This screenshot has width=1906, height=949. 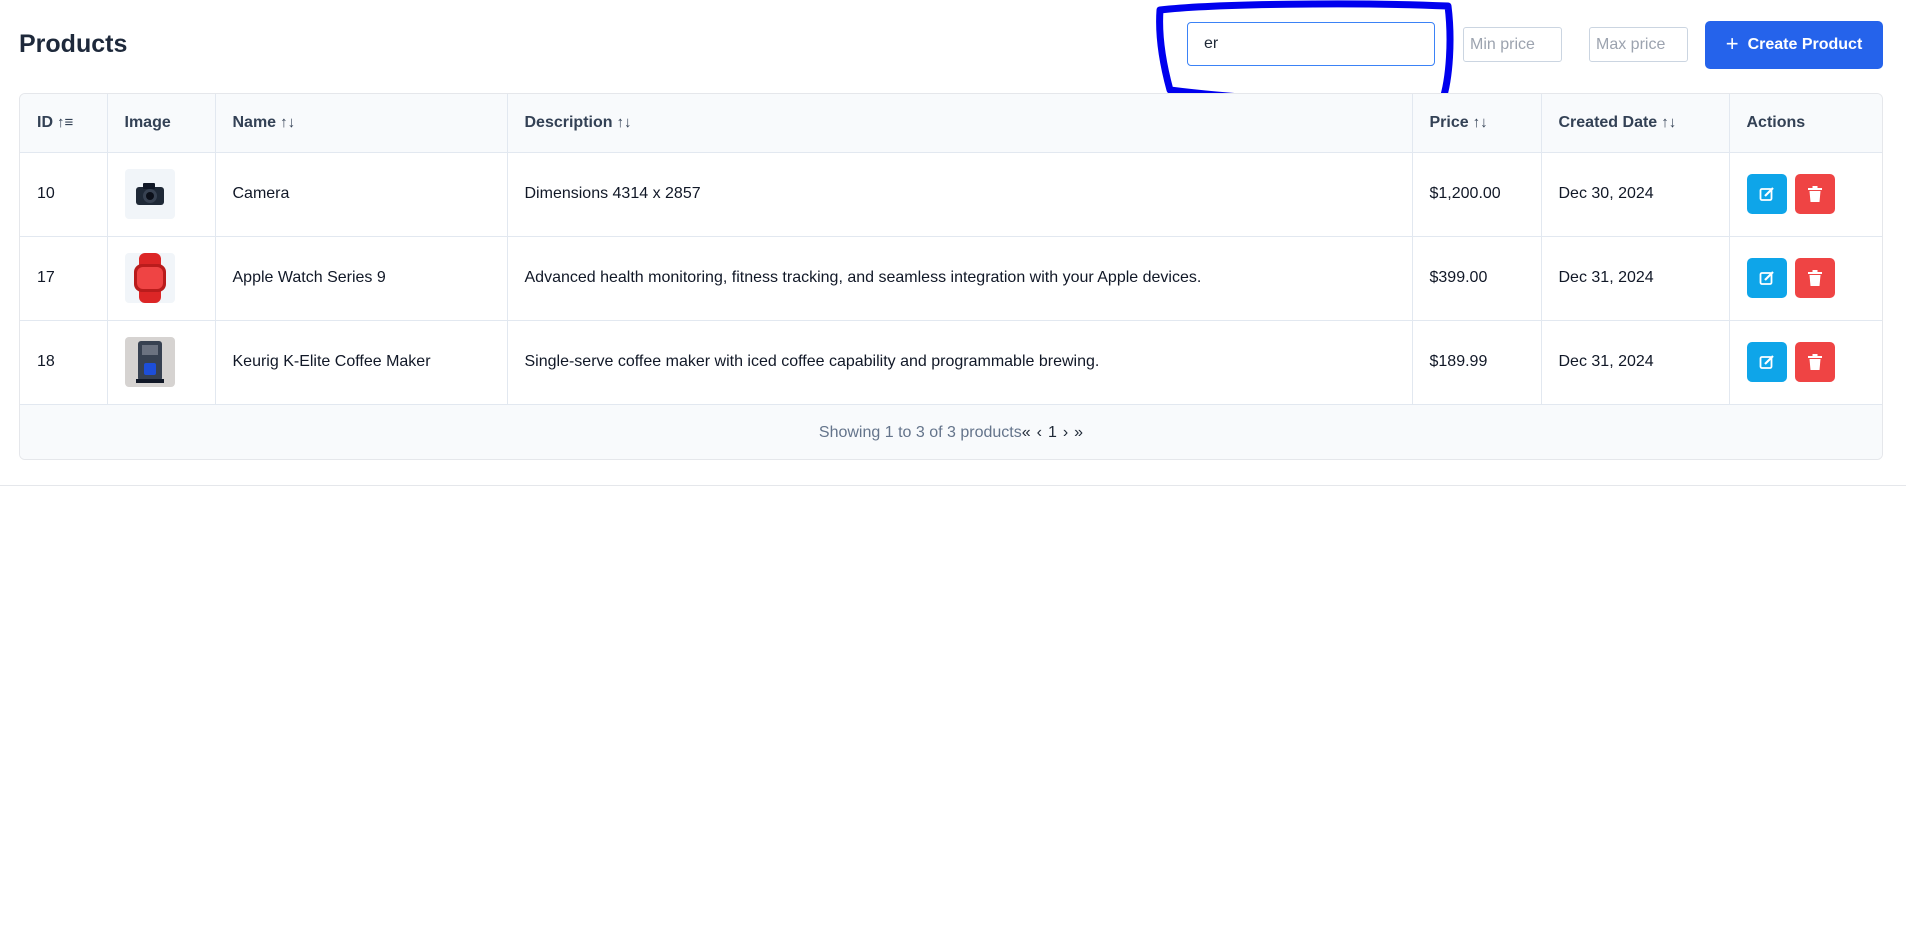 What do you see at coordinates (1638, 44) in the screenshot?
I see `max-price-input` at bounding box center [1638, 44].